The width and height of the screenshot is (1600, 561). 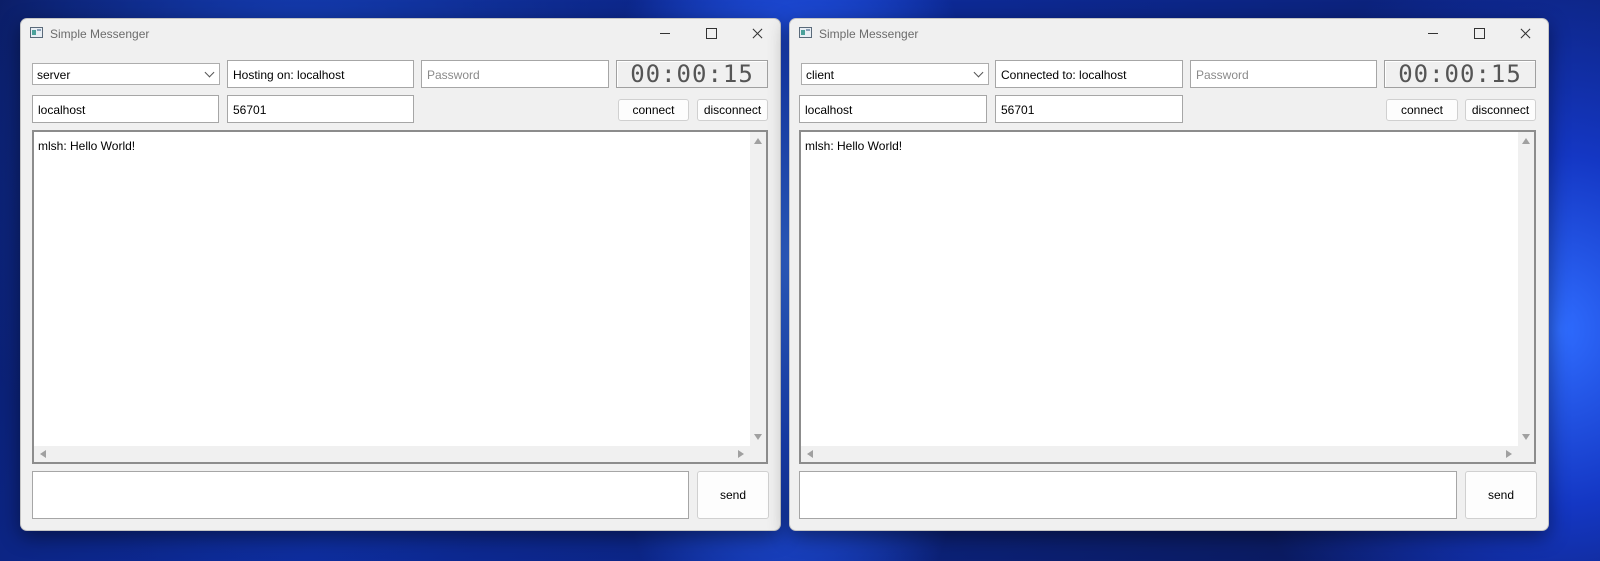 I want to click on mode-select-value: client, so click(x=820, y=75).